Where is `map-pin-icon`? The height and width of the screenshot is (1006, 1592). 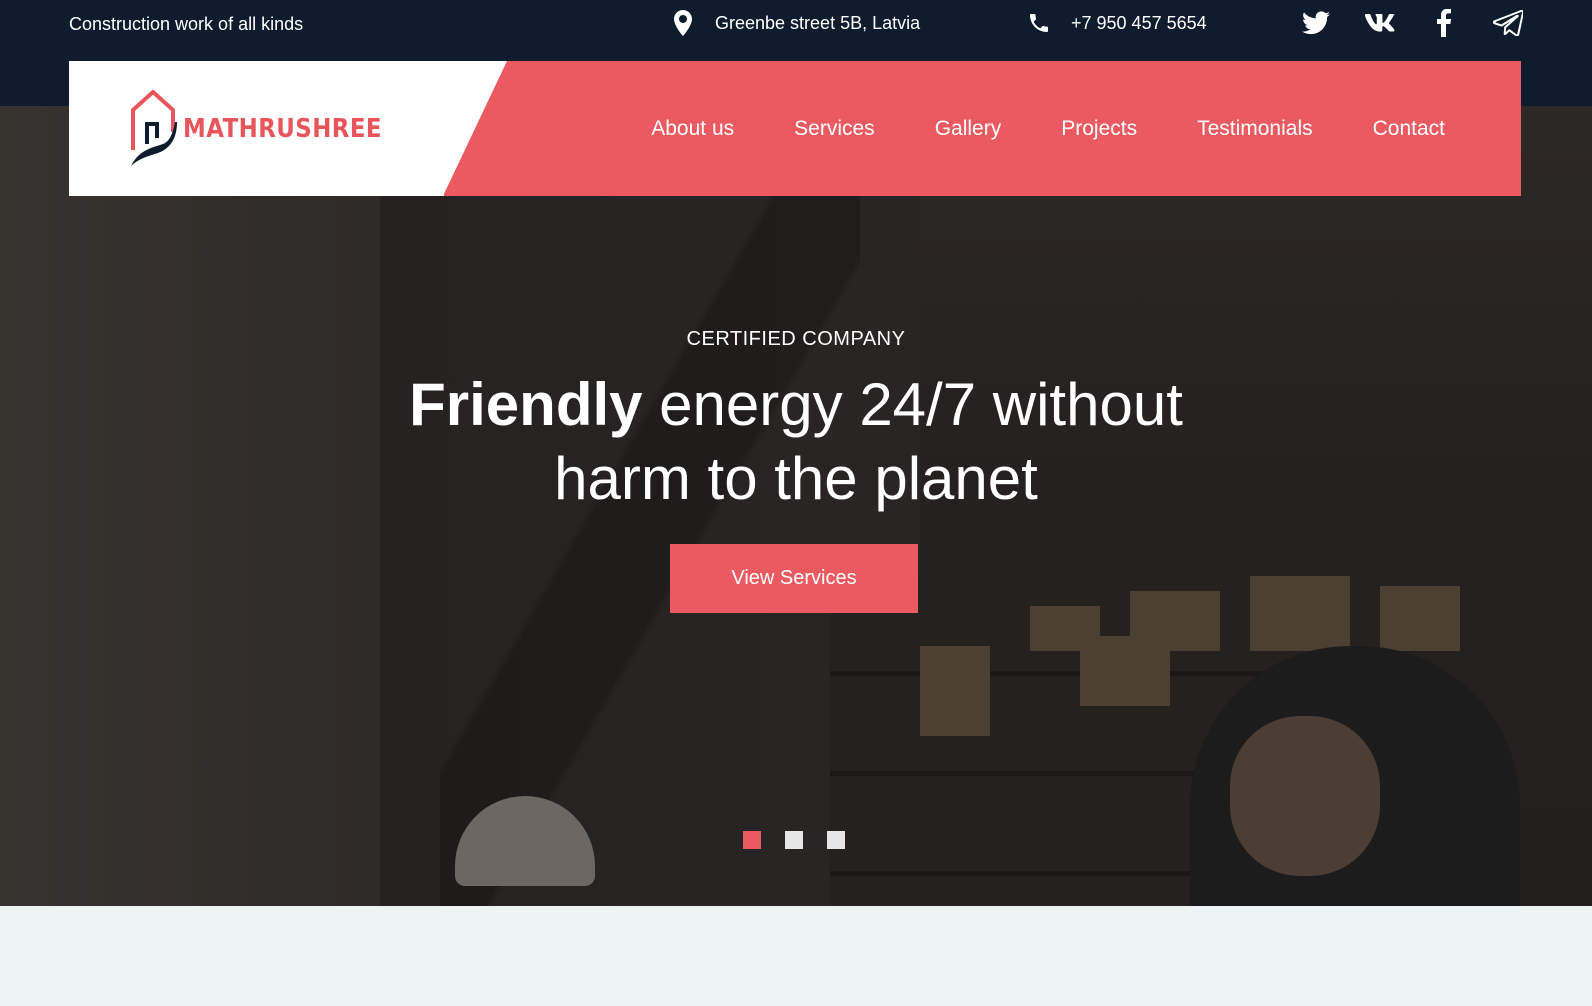
map-pin-icon is located at coordinates (683, 23).